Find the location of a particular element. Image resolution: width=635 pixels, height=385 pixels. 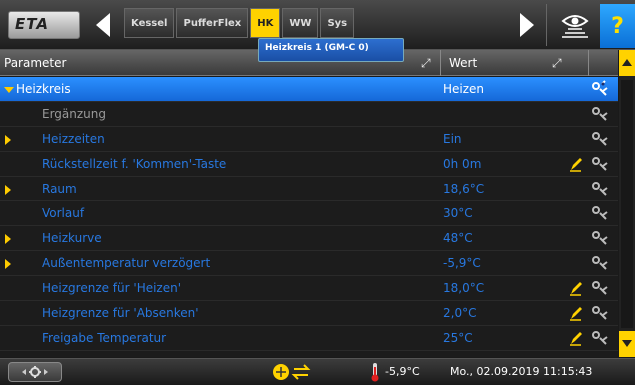

table-row: Freigabe Temperatur 25°C is located at coordinates (309, 338).